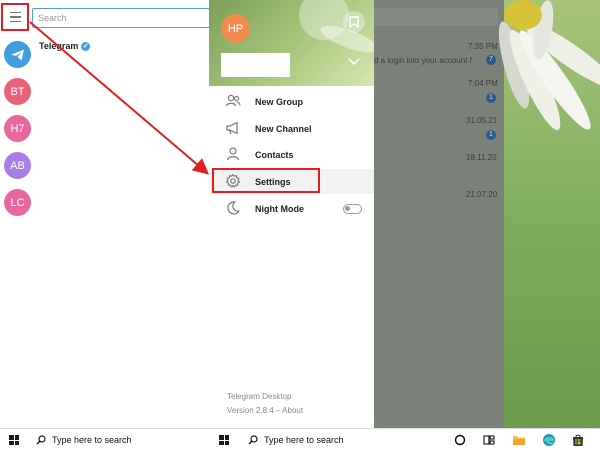 The width and height of the screenshot is (600, 450). Describe the element at coordinates (15, 17) in the screenshot. I see `annotation-box-menu` at that location.